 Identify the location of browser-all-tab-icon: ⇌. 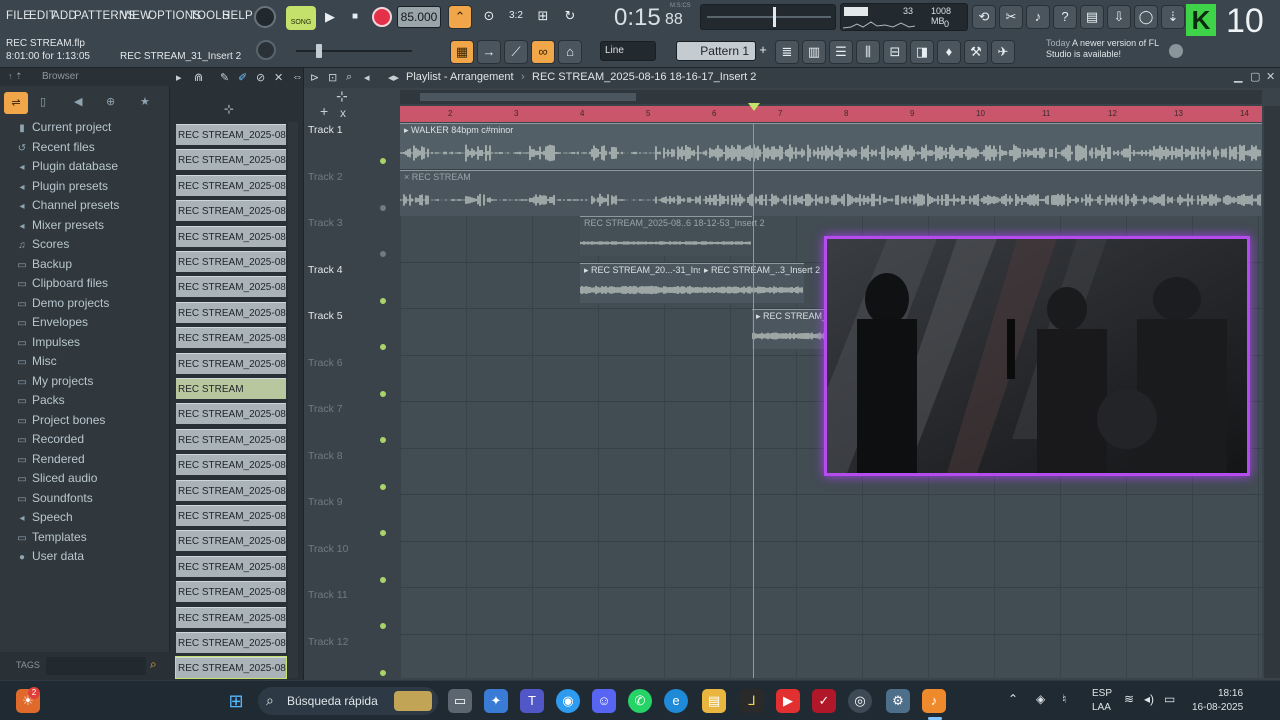
(16, 103).